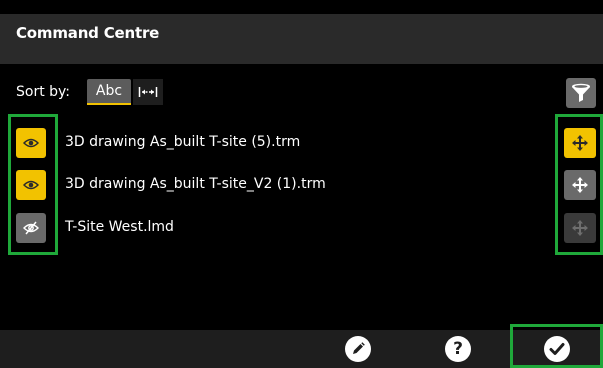  What do you see at coordinates (183, 142) in the screenshot?
I see `file-name: 3D drawing As_built T-site (5).trm` at bounding box center [183, 142].